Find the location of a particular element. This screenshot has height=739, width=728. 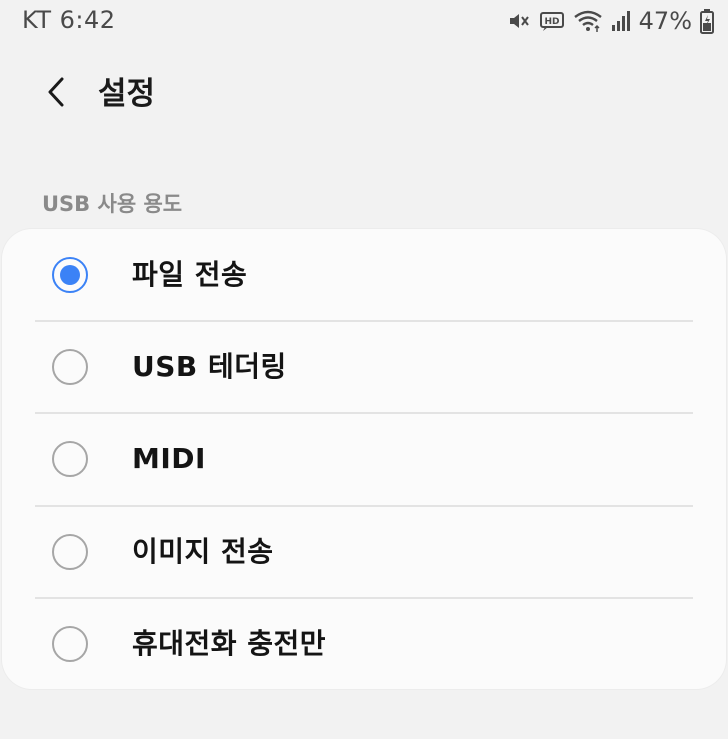

option-label: 파일 전송 is located at coordinates (190, 274).